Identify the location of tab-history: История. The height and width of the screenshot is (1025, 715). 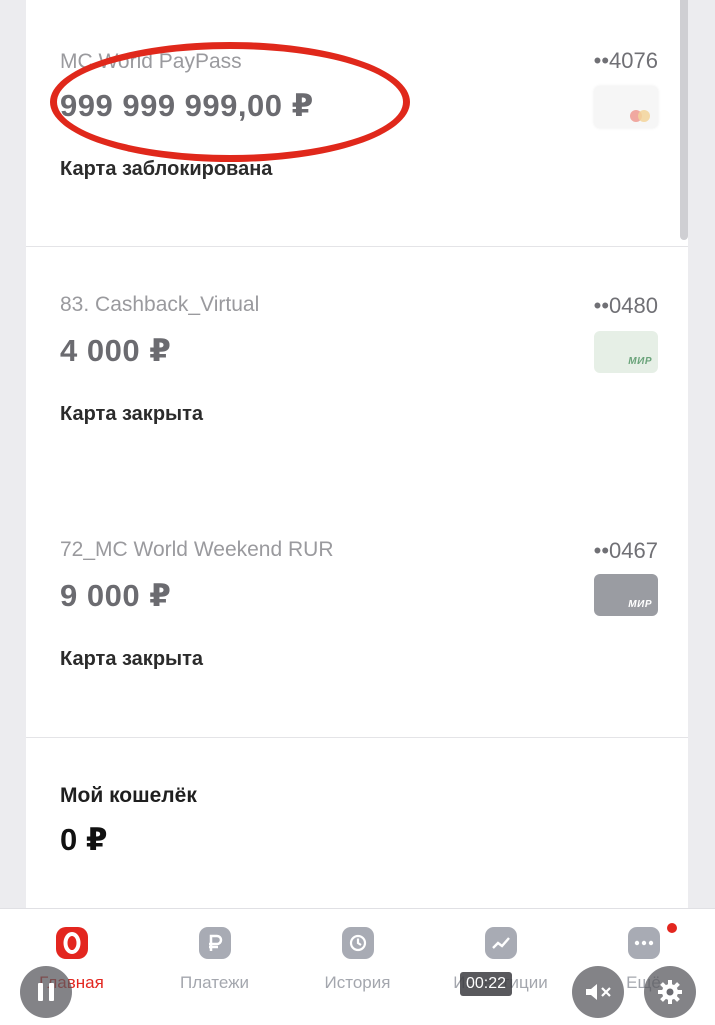
(357, 967).